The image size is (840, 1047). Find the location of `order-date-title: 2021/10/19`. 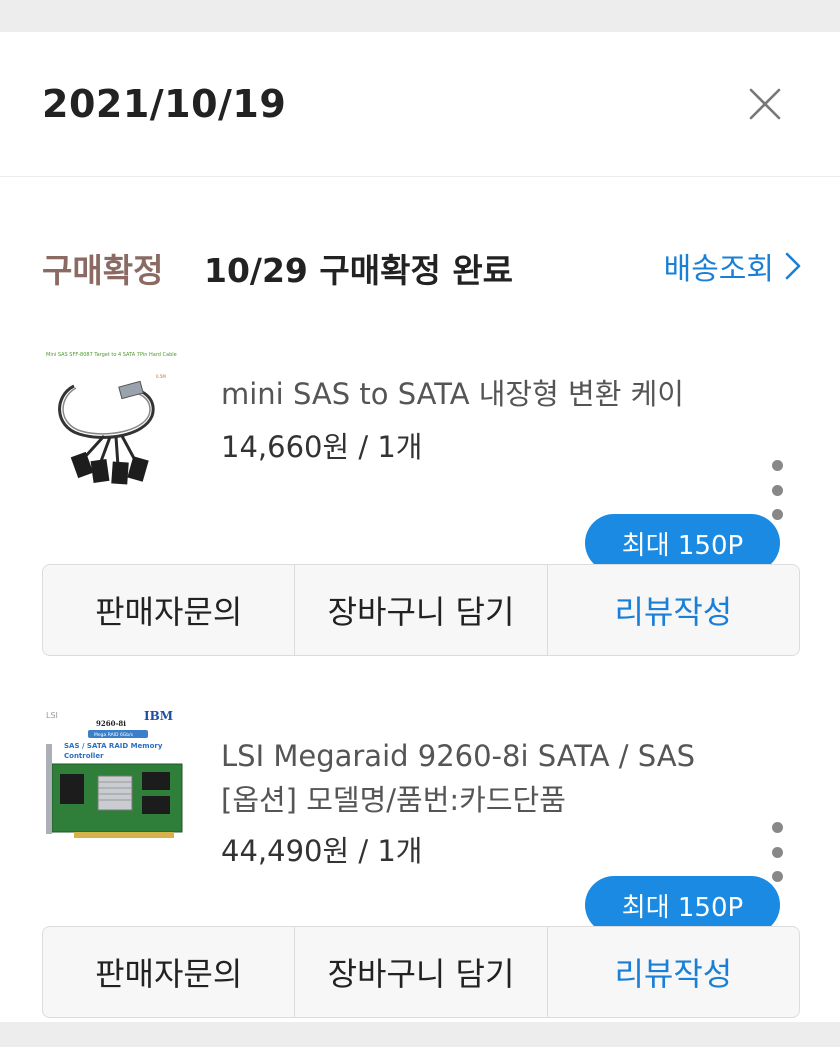

order-date-title: 2021/10/19 is located at coordinates (164, 104).